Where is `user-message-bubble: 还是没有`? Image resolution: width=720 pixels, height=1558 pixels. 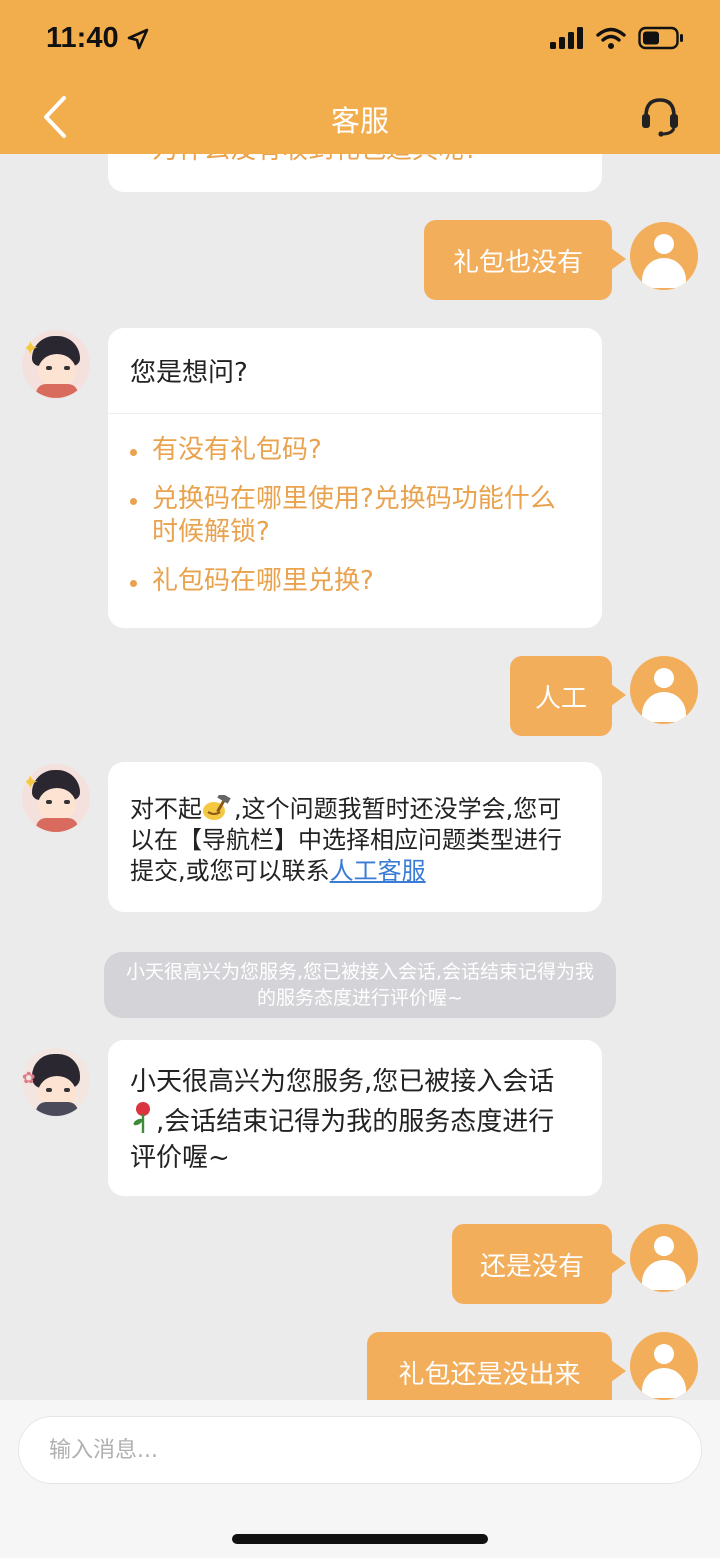
user-message-bubble: 还是没有 is located at coordinates (539, 1264).